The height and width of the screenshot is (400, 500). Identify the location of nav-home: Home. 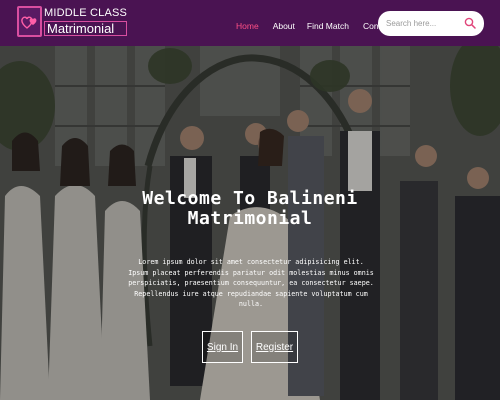
(247, 26).